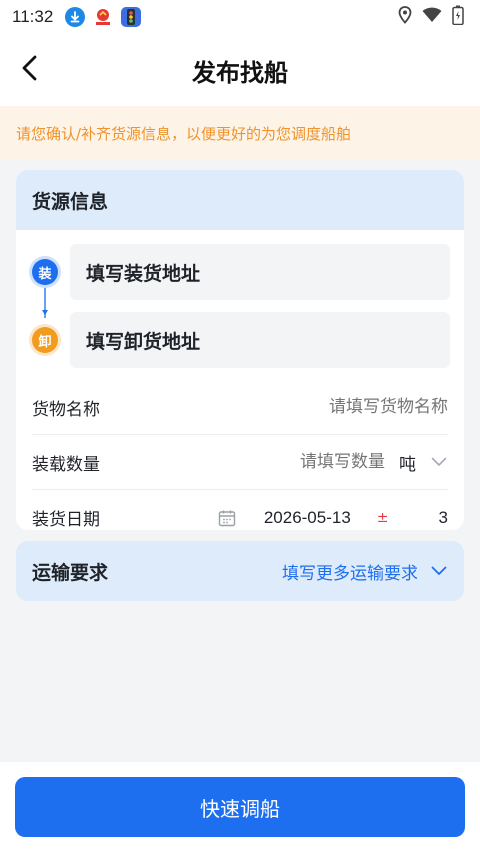  What do you see at coordinates (70, 572) in the screenshot?
I see `transport-req-title: 运输要求` at bounding box center [70, 572].